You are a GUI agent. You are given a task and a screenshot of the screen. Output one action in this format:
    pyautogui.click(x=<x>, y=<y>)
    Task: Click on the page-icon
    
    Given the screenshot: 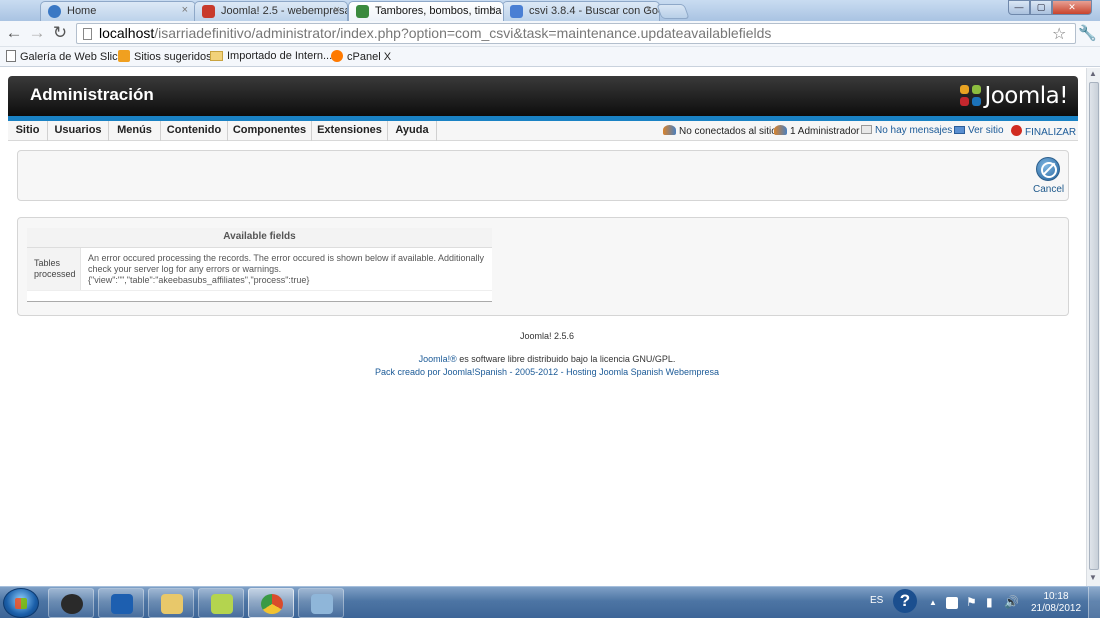 What is the action you would take?
    pyautogui.click(x=11, y=56)
    